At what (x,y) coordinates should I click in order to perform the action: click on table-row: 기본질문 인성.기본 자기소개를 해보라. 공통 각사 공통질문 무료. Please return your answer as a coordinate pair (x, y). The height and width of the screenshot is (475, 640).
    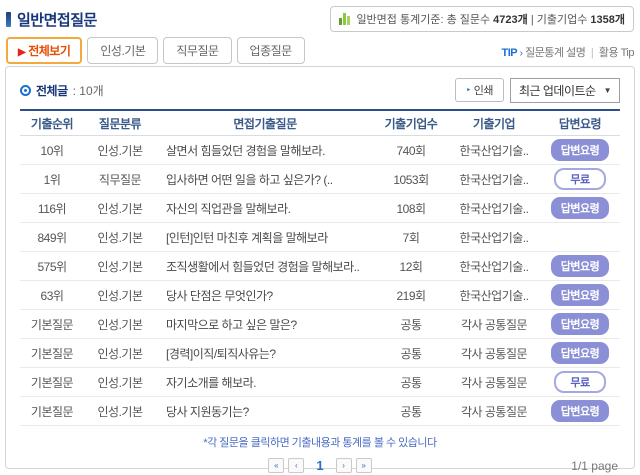
    Looking at the image, I should click on (320, 382).